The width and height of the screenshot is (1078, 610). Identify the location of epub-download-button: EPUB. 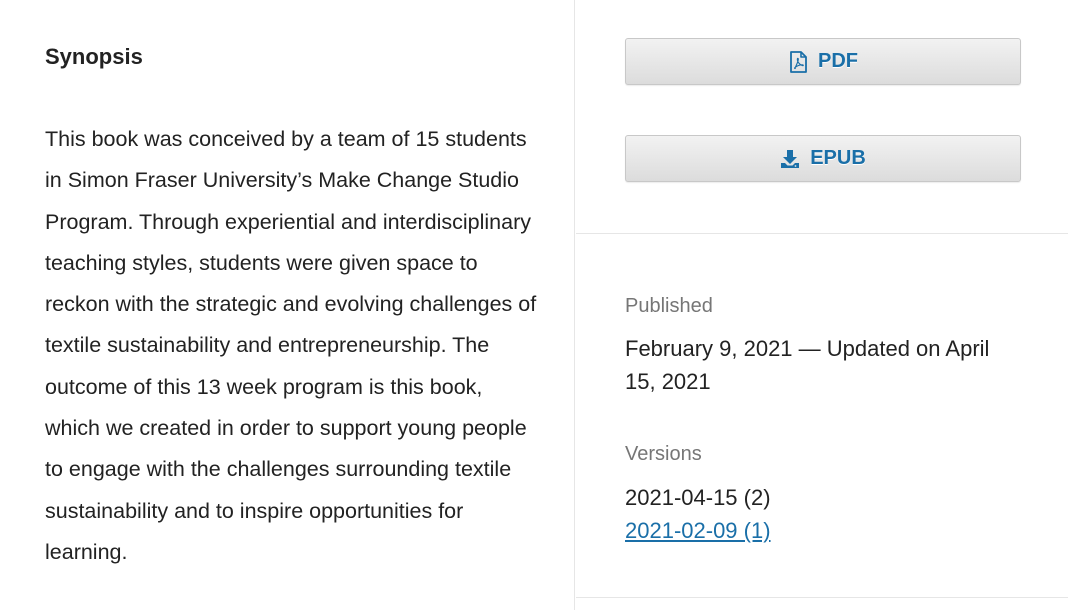
(823, 158).